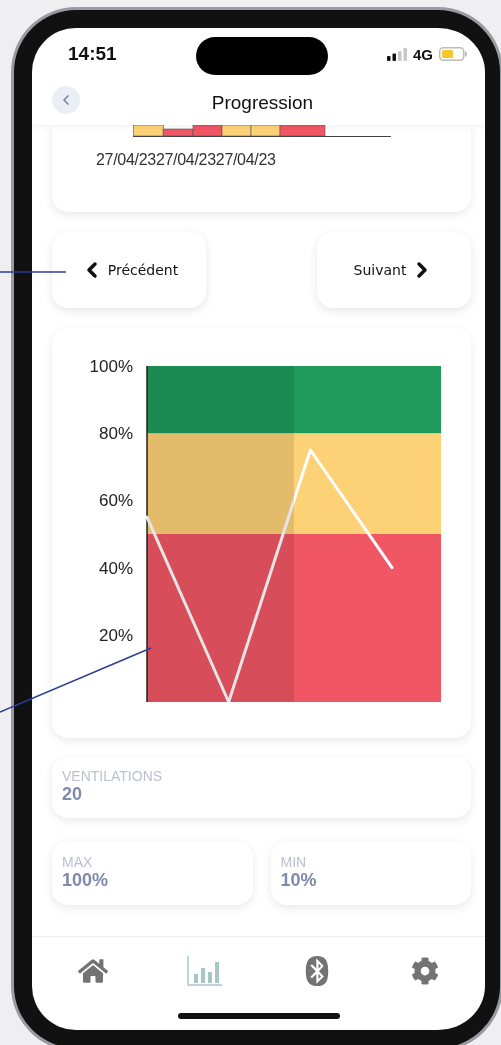 The width and height of the screenshot is (501, 1045). What do you see at coordinates (85, 880) in the screenshot?
I see `stat-value: 100%` at bounding box center [85, 880].